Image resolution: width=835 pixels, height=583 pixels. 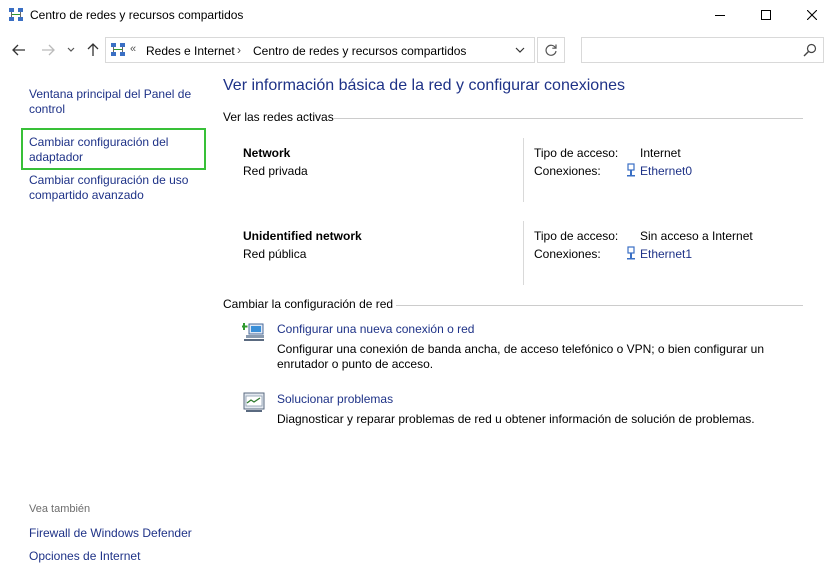 I want to click on windows-defender-firewall-link: Firewall de Windows Defender, so click(x=114, y=533).